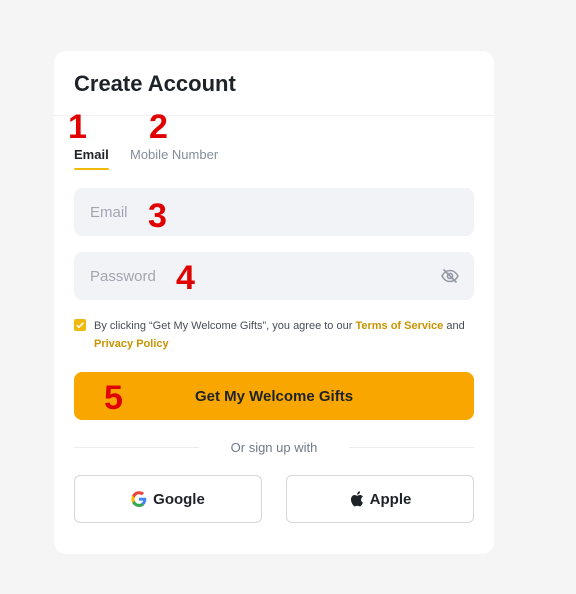 The height and width of the screenshot is (594, 576). I want to click on eye-slash-icon, so click(450, 276).